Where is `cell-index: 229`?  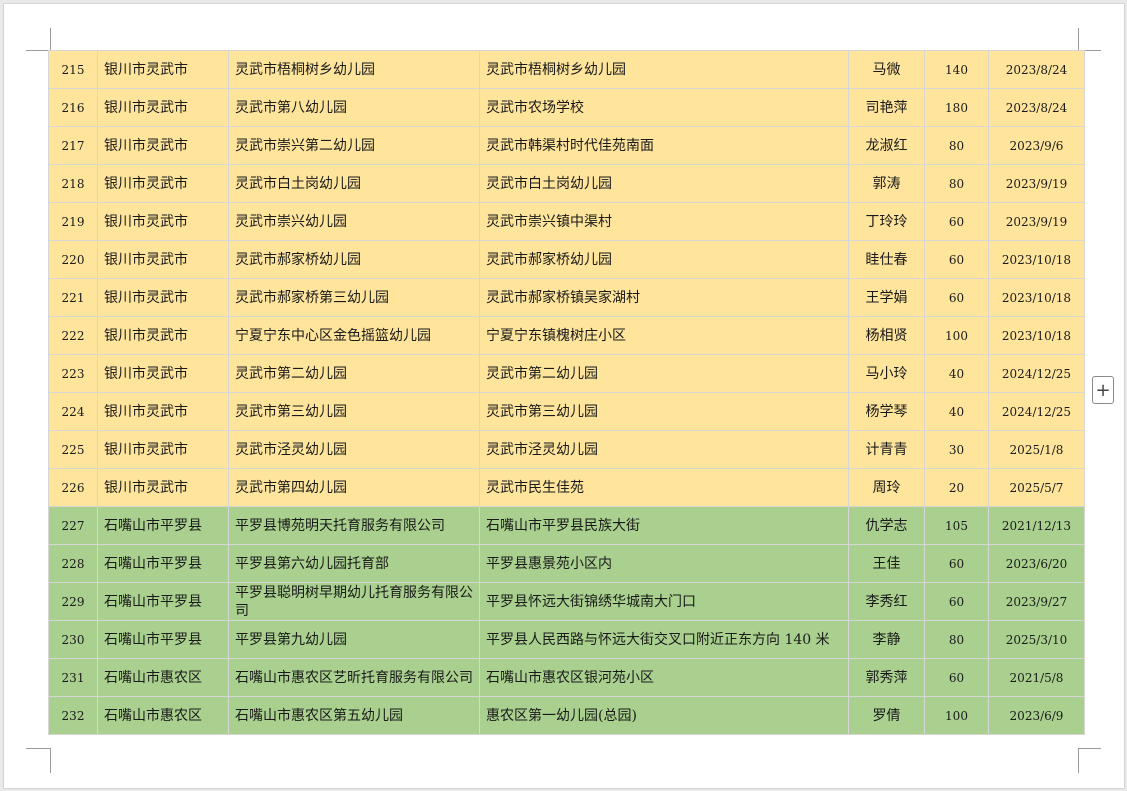
cell-index: 229 is located at coordinates (73, 601).